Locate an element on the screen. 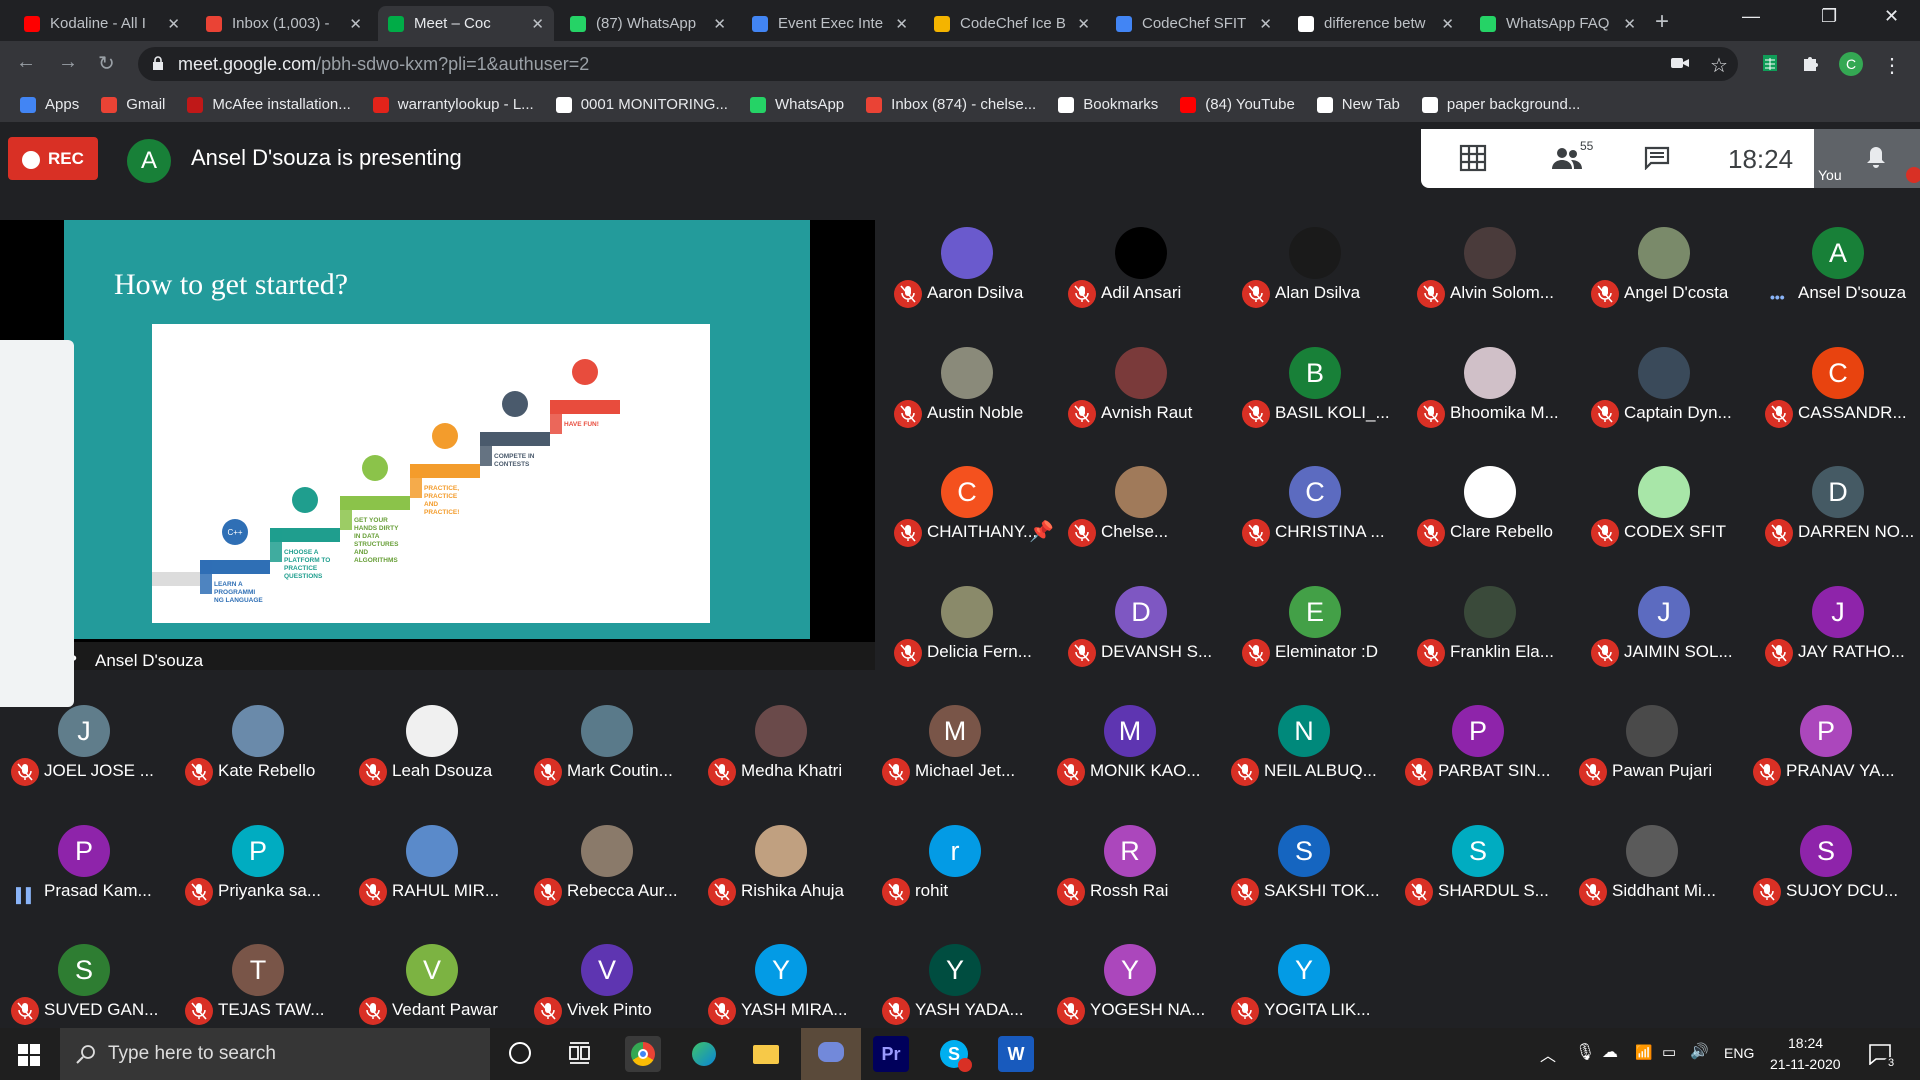  windows-start-icon is located at coordinates (29, 1055).